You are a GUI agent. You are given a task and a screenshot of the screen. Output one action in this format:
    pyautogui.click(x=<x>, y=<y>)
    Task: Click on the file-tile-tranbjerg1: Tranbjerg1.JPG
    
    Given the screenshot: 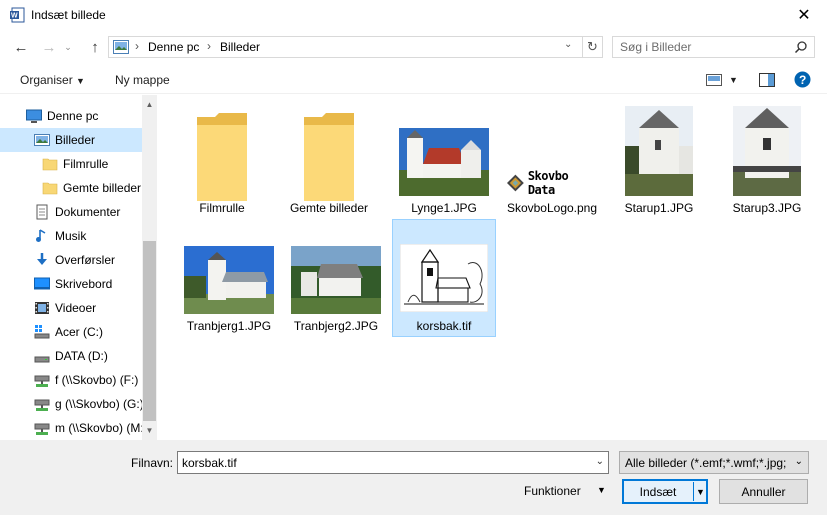 What is the action you would take?
    pyautogui.click(x=229, y=278)
    